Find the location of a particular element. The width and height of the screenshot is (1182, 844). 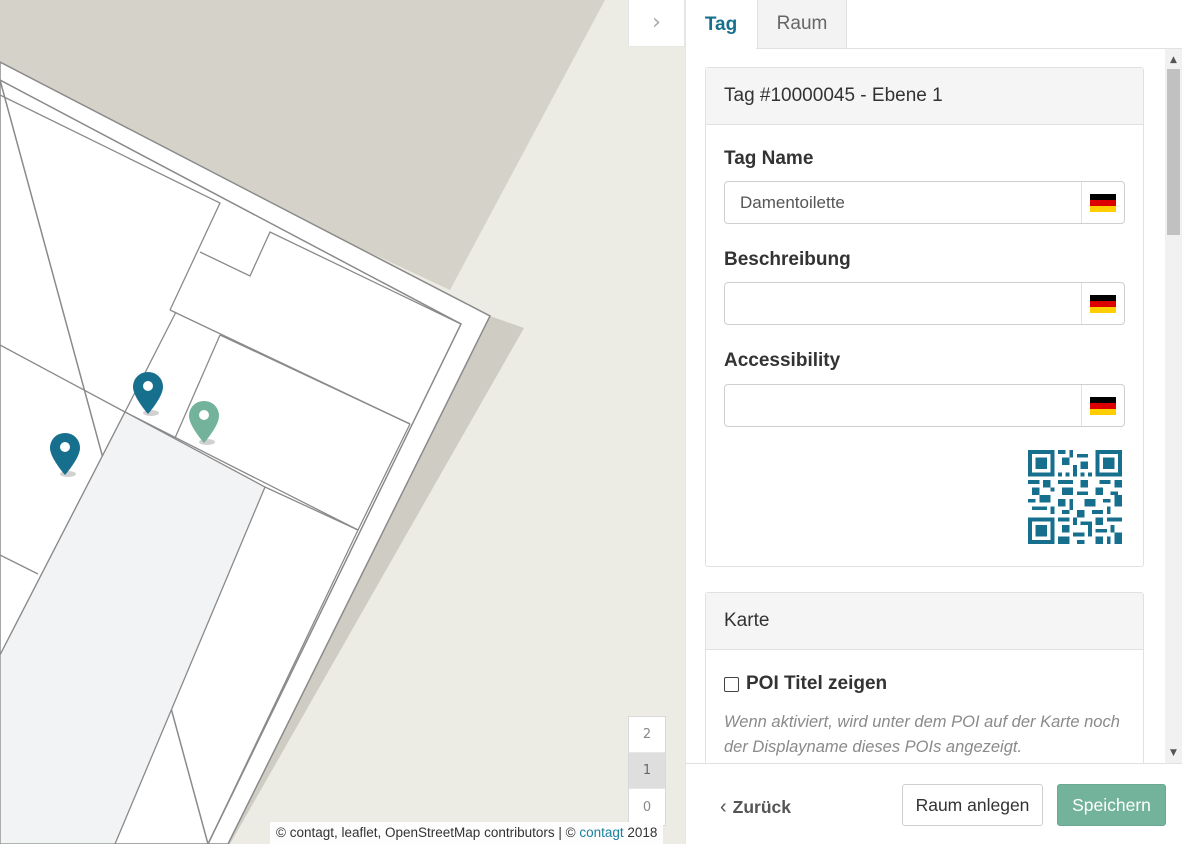

description-label: Beschreibung is located at coordinates (787, 259).